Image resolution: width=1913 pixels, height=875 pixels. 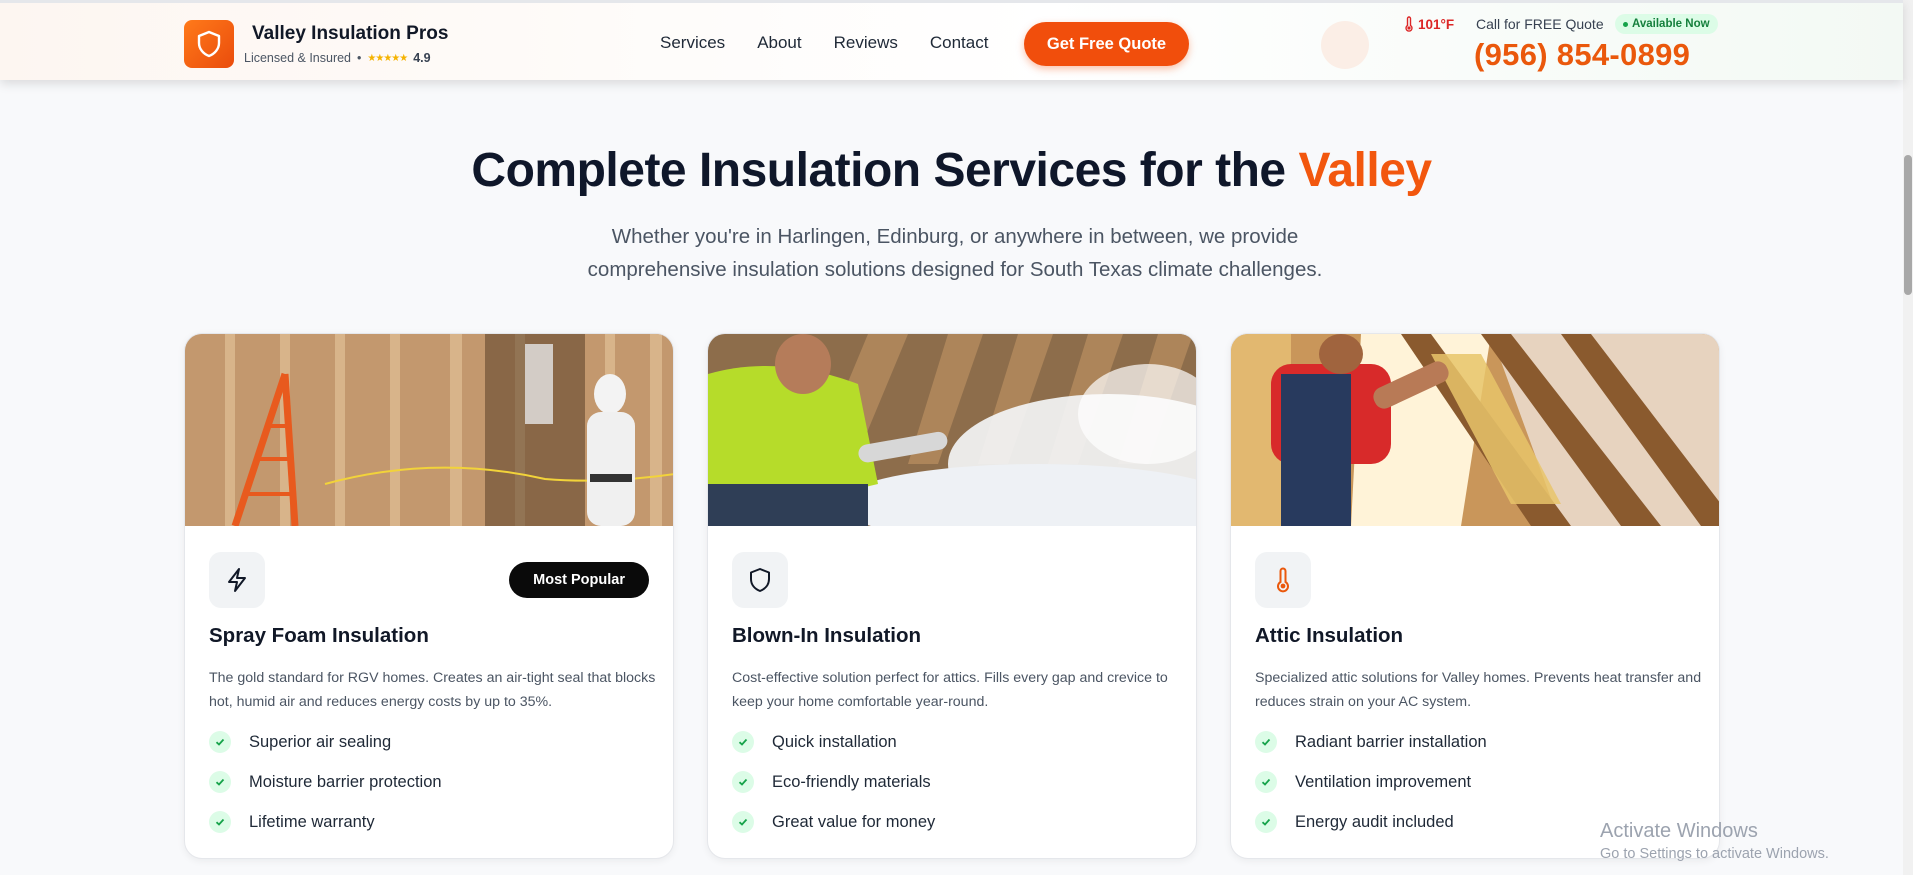 What do you see at coordinates (1625, 24) in the screenshot?
I see `status-dot` at bounding box center [1625, 24].